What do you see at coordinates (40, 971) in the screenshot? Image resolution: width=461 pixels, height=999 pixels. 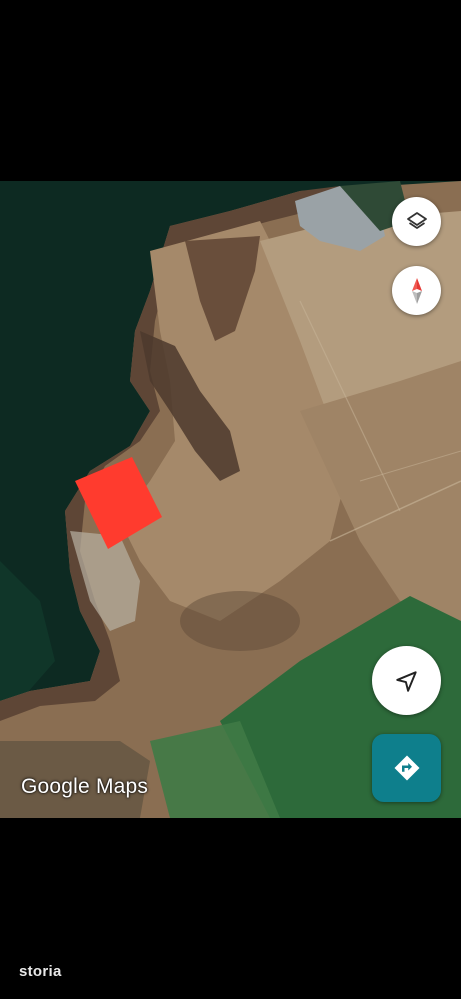 I see `storia-watermark: storia` at bounding box center [40, 971].